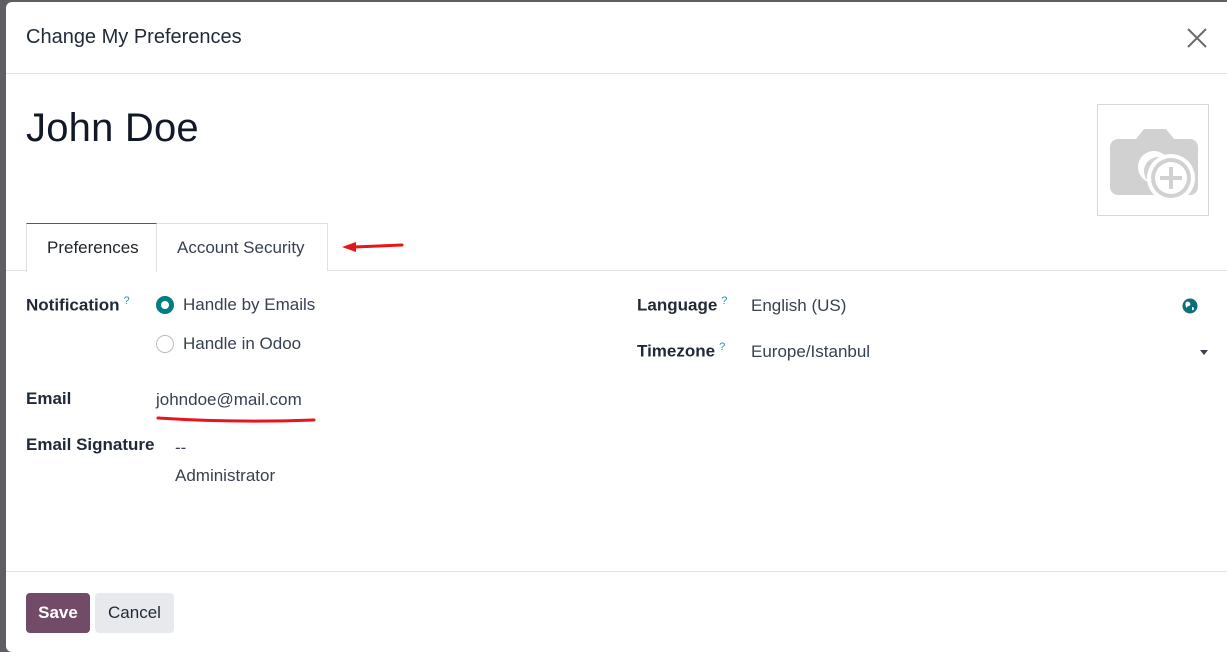 This screenshot has width=1227, height=652. Describe the element at coordinates (165, 344) in the screenshot. I see `radio-unchecked-icon` at that location.